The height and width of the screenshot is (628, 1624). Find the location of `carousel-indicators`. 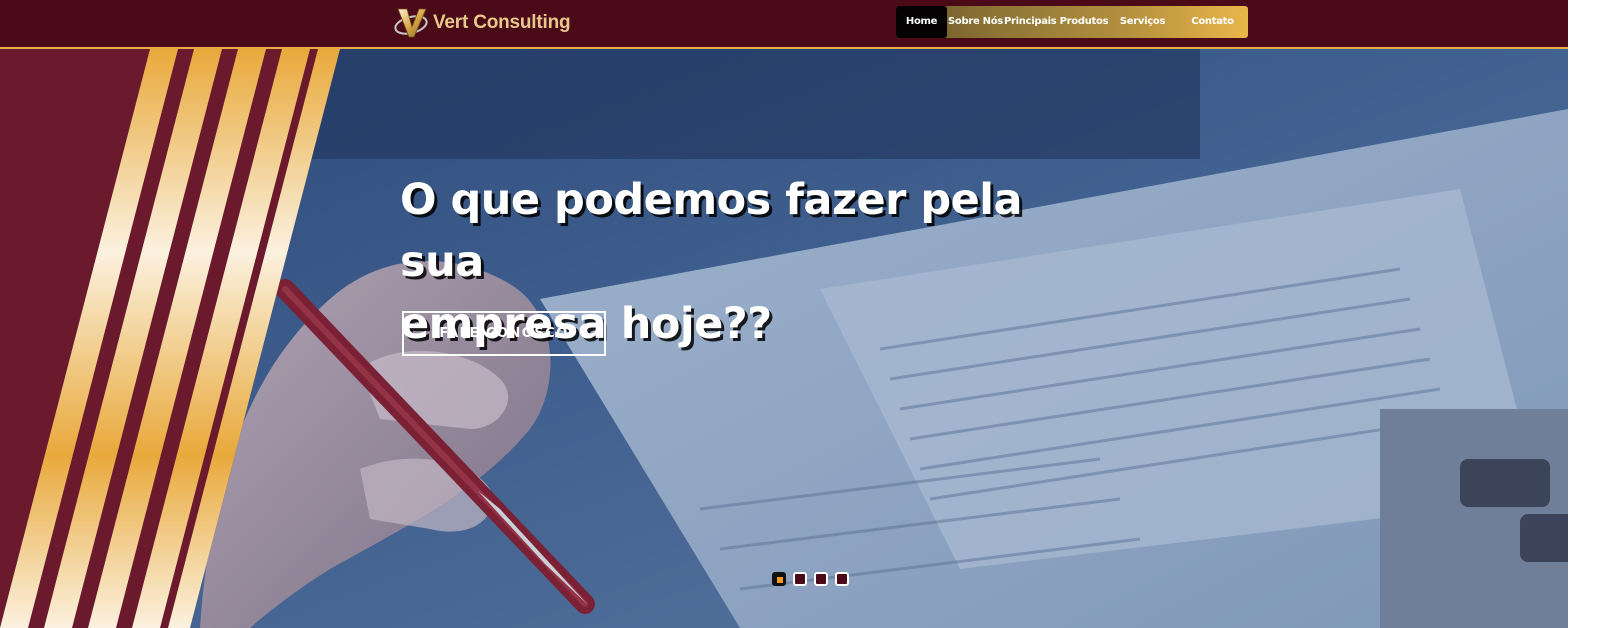

carousel-indicators is located at coordinates (810, 579).